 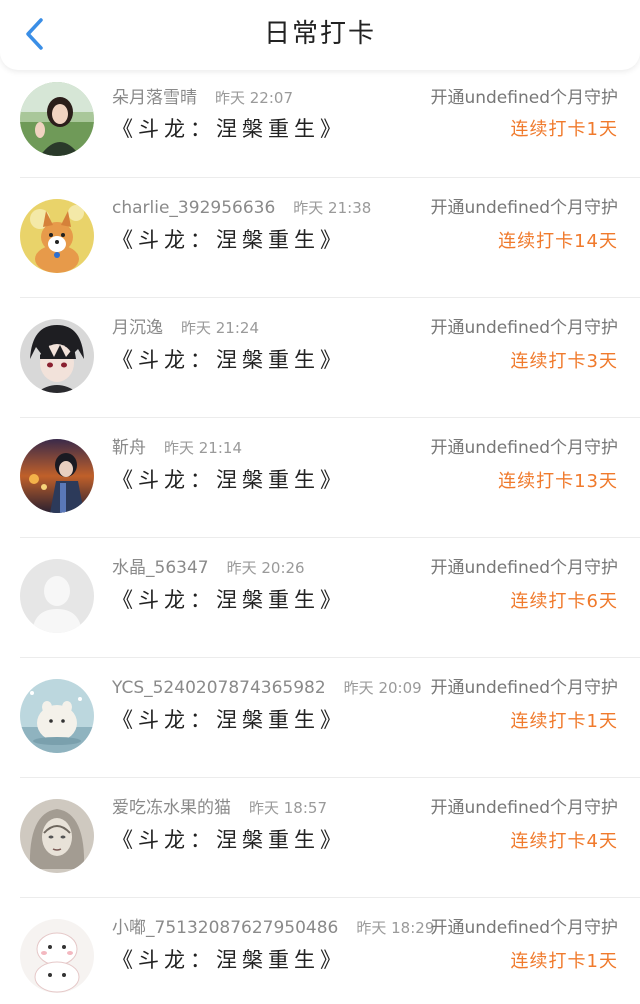 What do you see at coordinates (254, 98) in the screenshot?
I see `checkin-time: 昨天 22:07` at bounding box center [254, 98].